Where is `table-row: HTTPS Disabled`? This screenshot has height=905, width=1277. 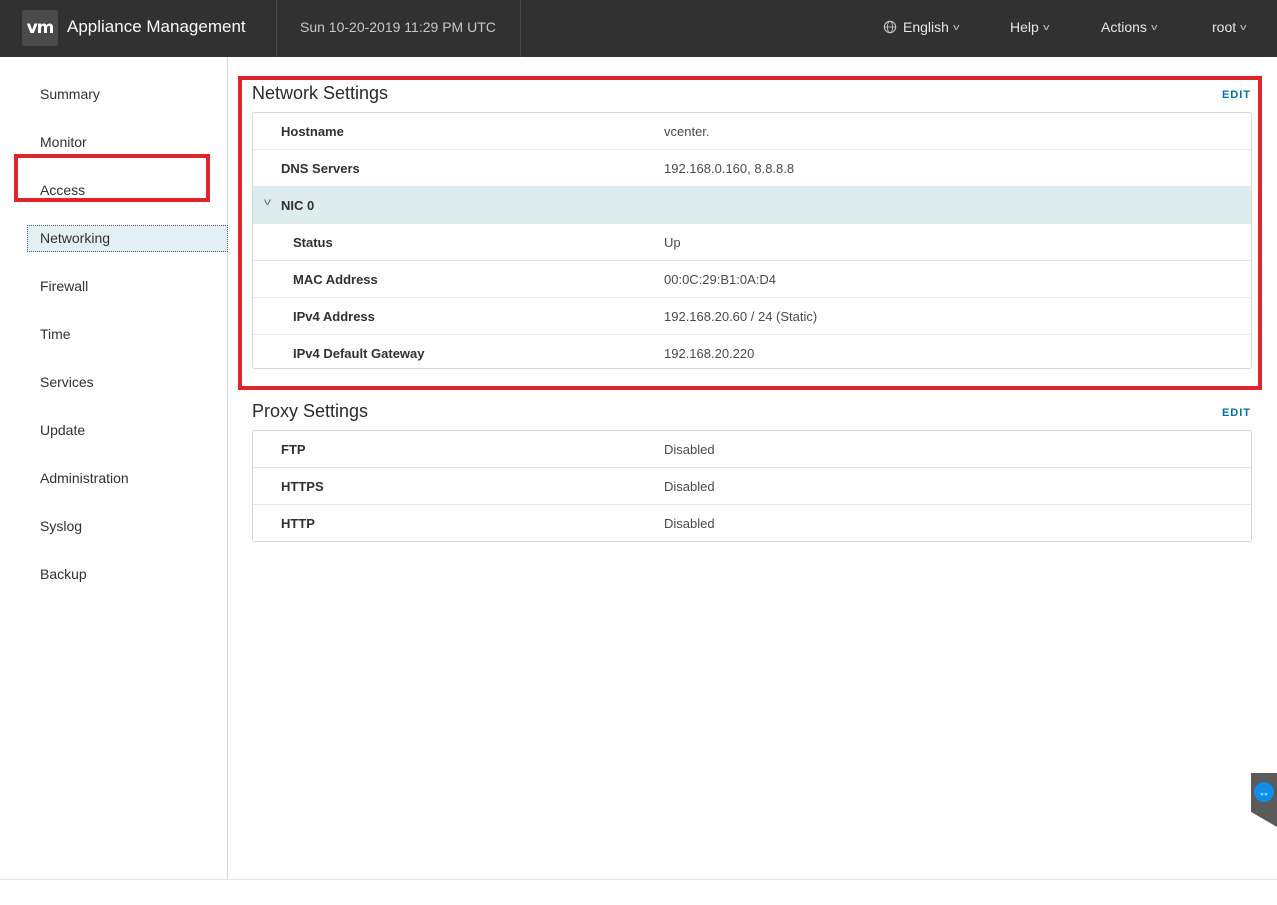 table-row: HTTPS Disabled is located at coordinates (752, 486).